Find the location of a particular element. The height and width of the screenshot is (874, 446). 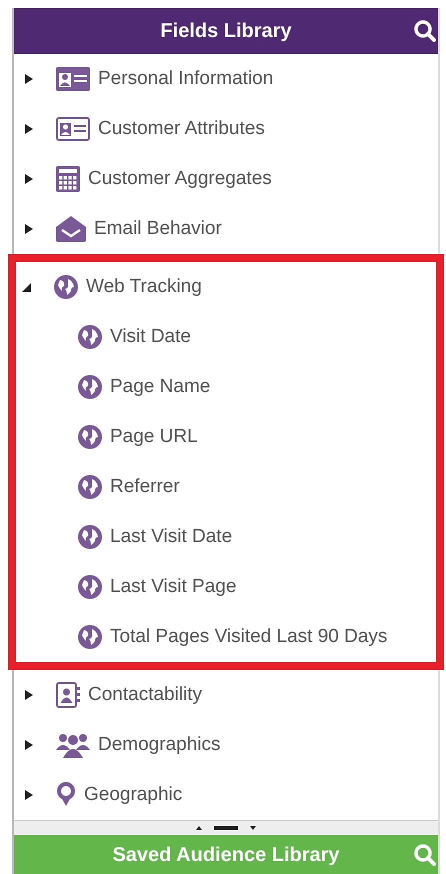

calculator-icon is located at coordinates (68, 179).